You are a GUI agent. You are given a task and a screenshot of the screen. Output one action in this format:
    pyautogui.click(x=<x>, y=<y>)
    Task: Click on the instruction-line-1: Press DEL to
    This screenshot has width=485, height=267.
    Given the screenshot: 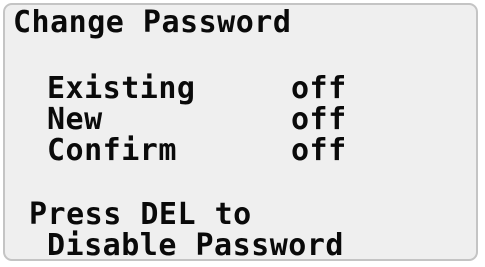 What is the action you would take?
    pyautogui.click(x=140, y=214)
    